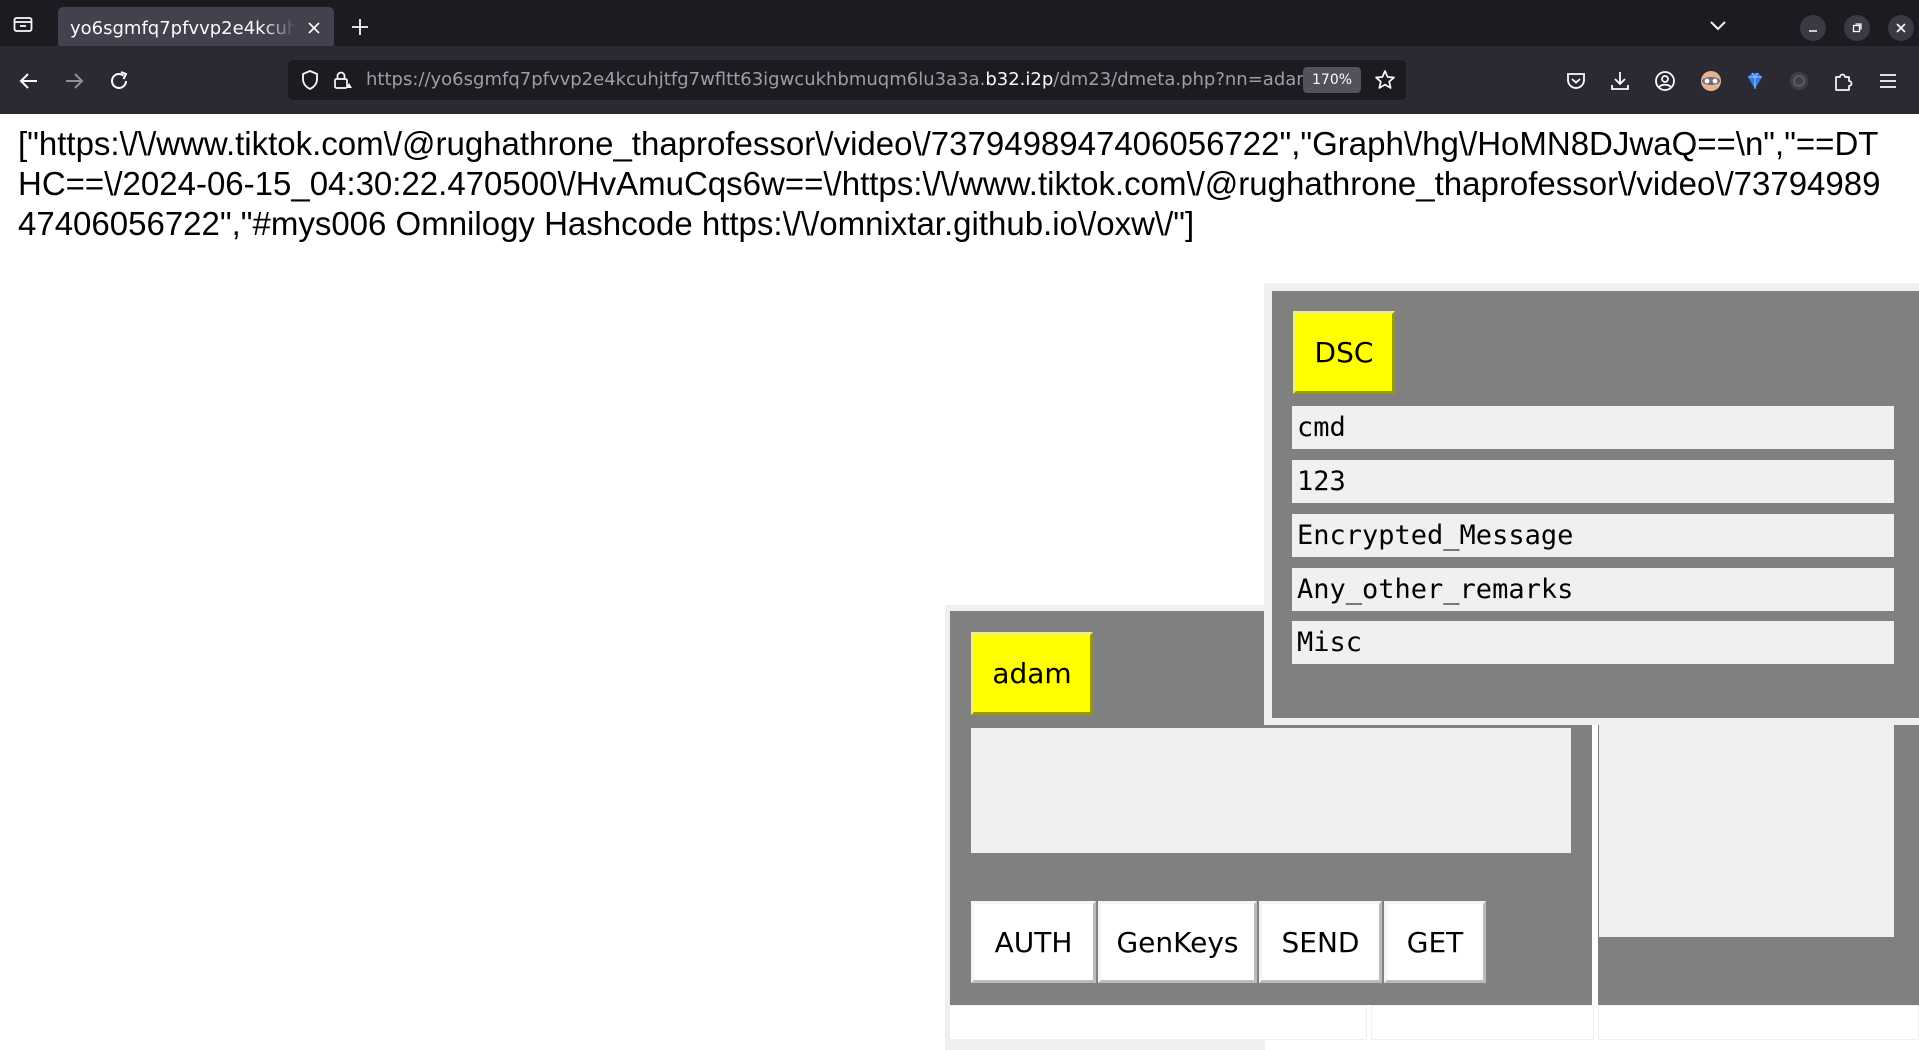  Describe the element at coordinates (1711, 81) in the screenshot. I see `extension-mask-icon` at that location.